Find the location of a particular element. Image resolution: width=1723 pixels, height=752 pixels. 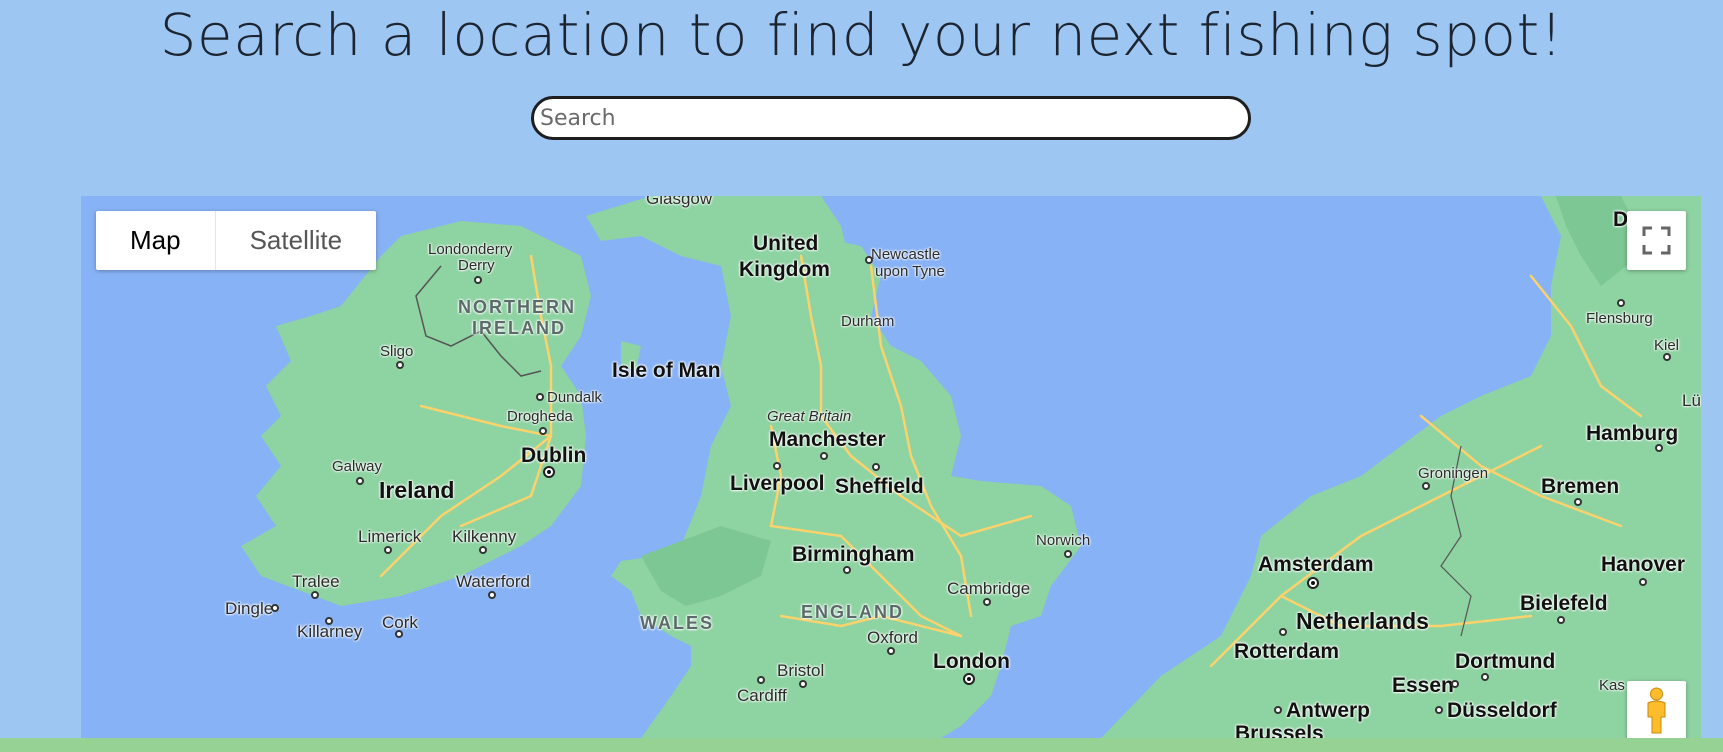

map-marker-amsterdam is located at coordinates (1313, 583).